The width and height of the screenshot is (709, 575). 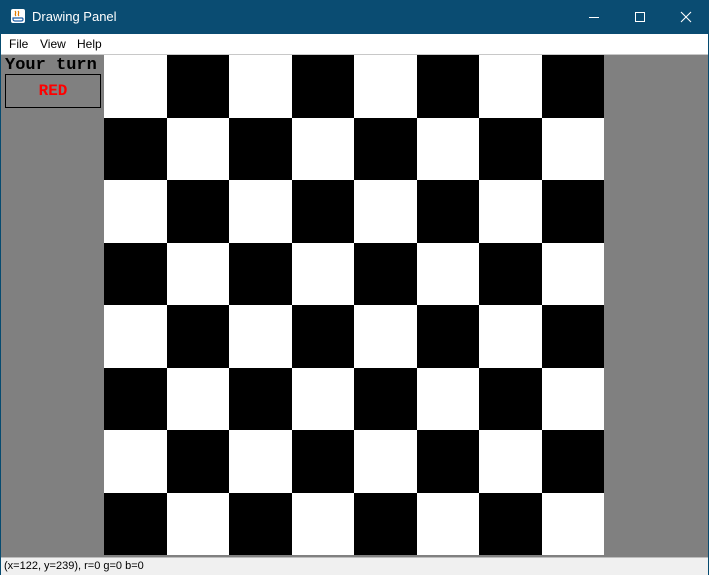 What do you see at coordinates (89, 44) in the screenshot?
I see `menu-help: Help` at bounding box center [89, 44].